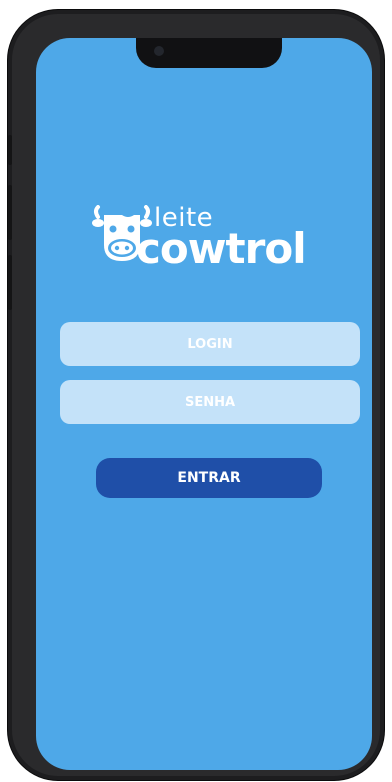  I want to click on front-camera, so click(159, 51).